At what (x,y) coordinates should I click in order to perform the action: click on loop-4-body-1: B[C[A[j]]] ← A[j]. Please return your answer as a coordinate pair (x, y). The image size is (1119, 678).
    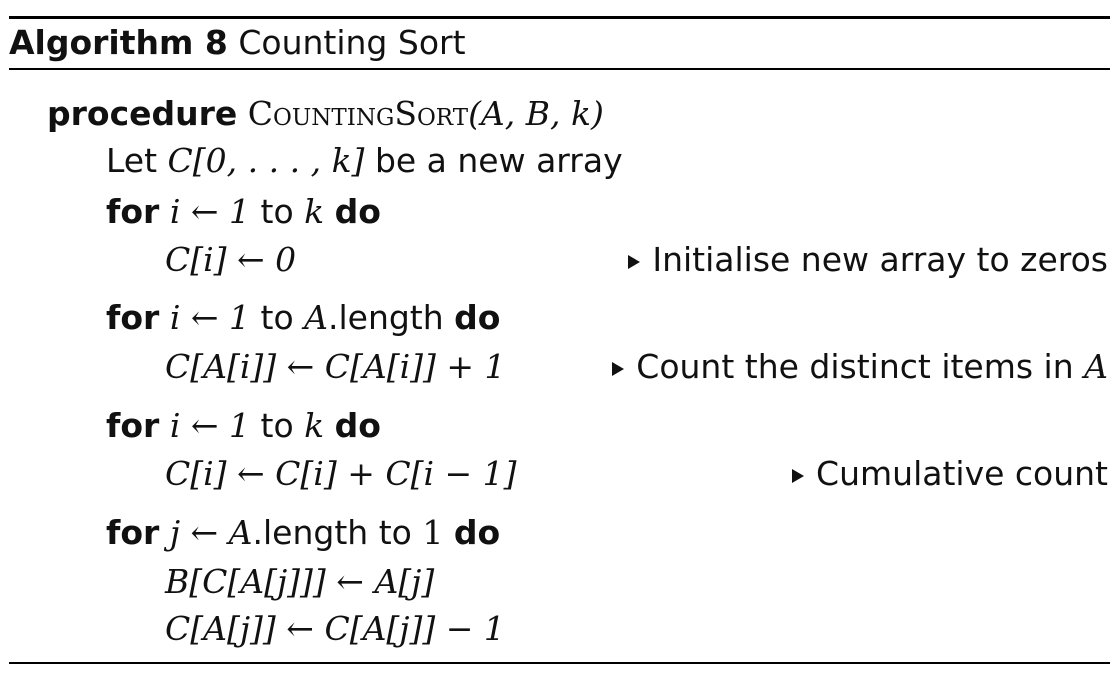
    Looking at the image, I should click on (299, 582).